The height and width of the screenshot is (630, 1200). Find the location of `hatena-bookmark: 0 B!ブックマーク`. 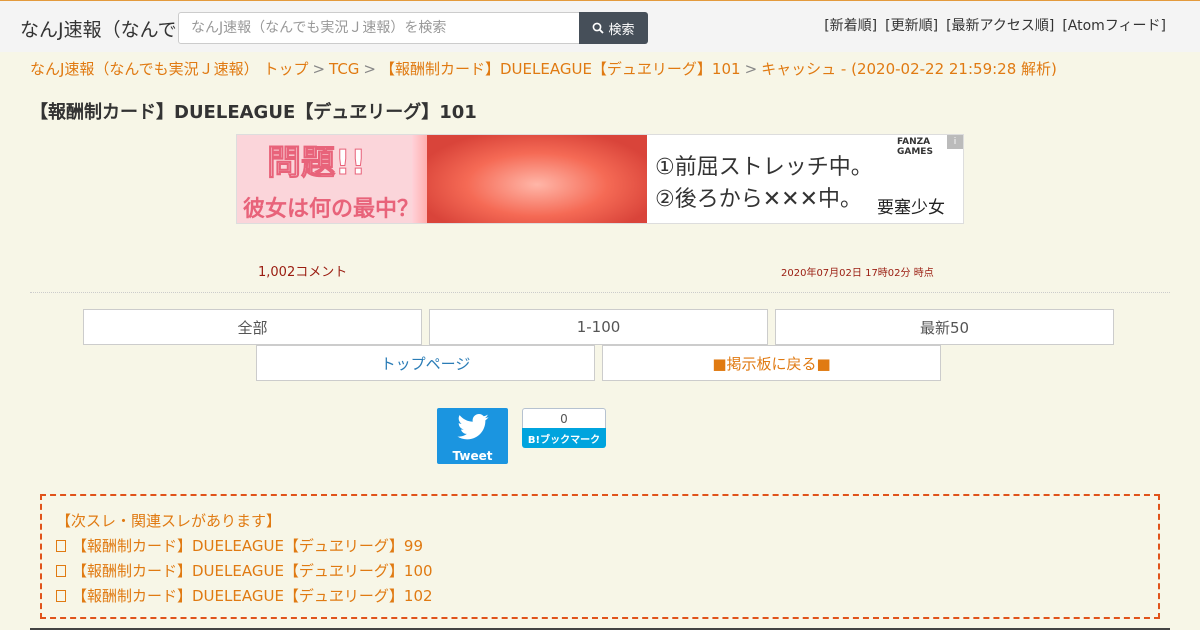

hatena-bookmark: 0 B!ブックマーク is located at coordinates (564, 428).